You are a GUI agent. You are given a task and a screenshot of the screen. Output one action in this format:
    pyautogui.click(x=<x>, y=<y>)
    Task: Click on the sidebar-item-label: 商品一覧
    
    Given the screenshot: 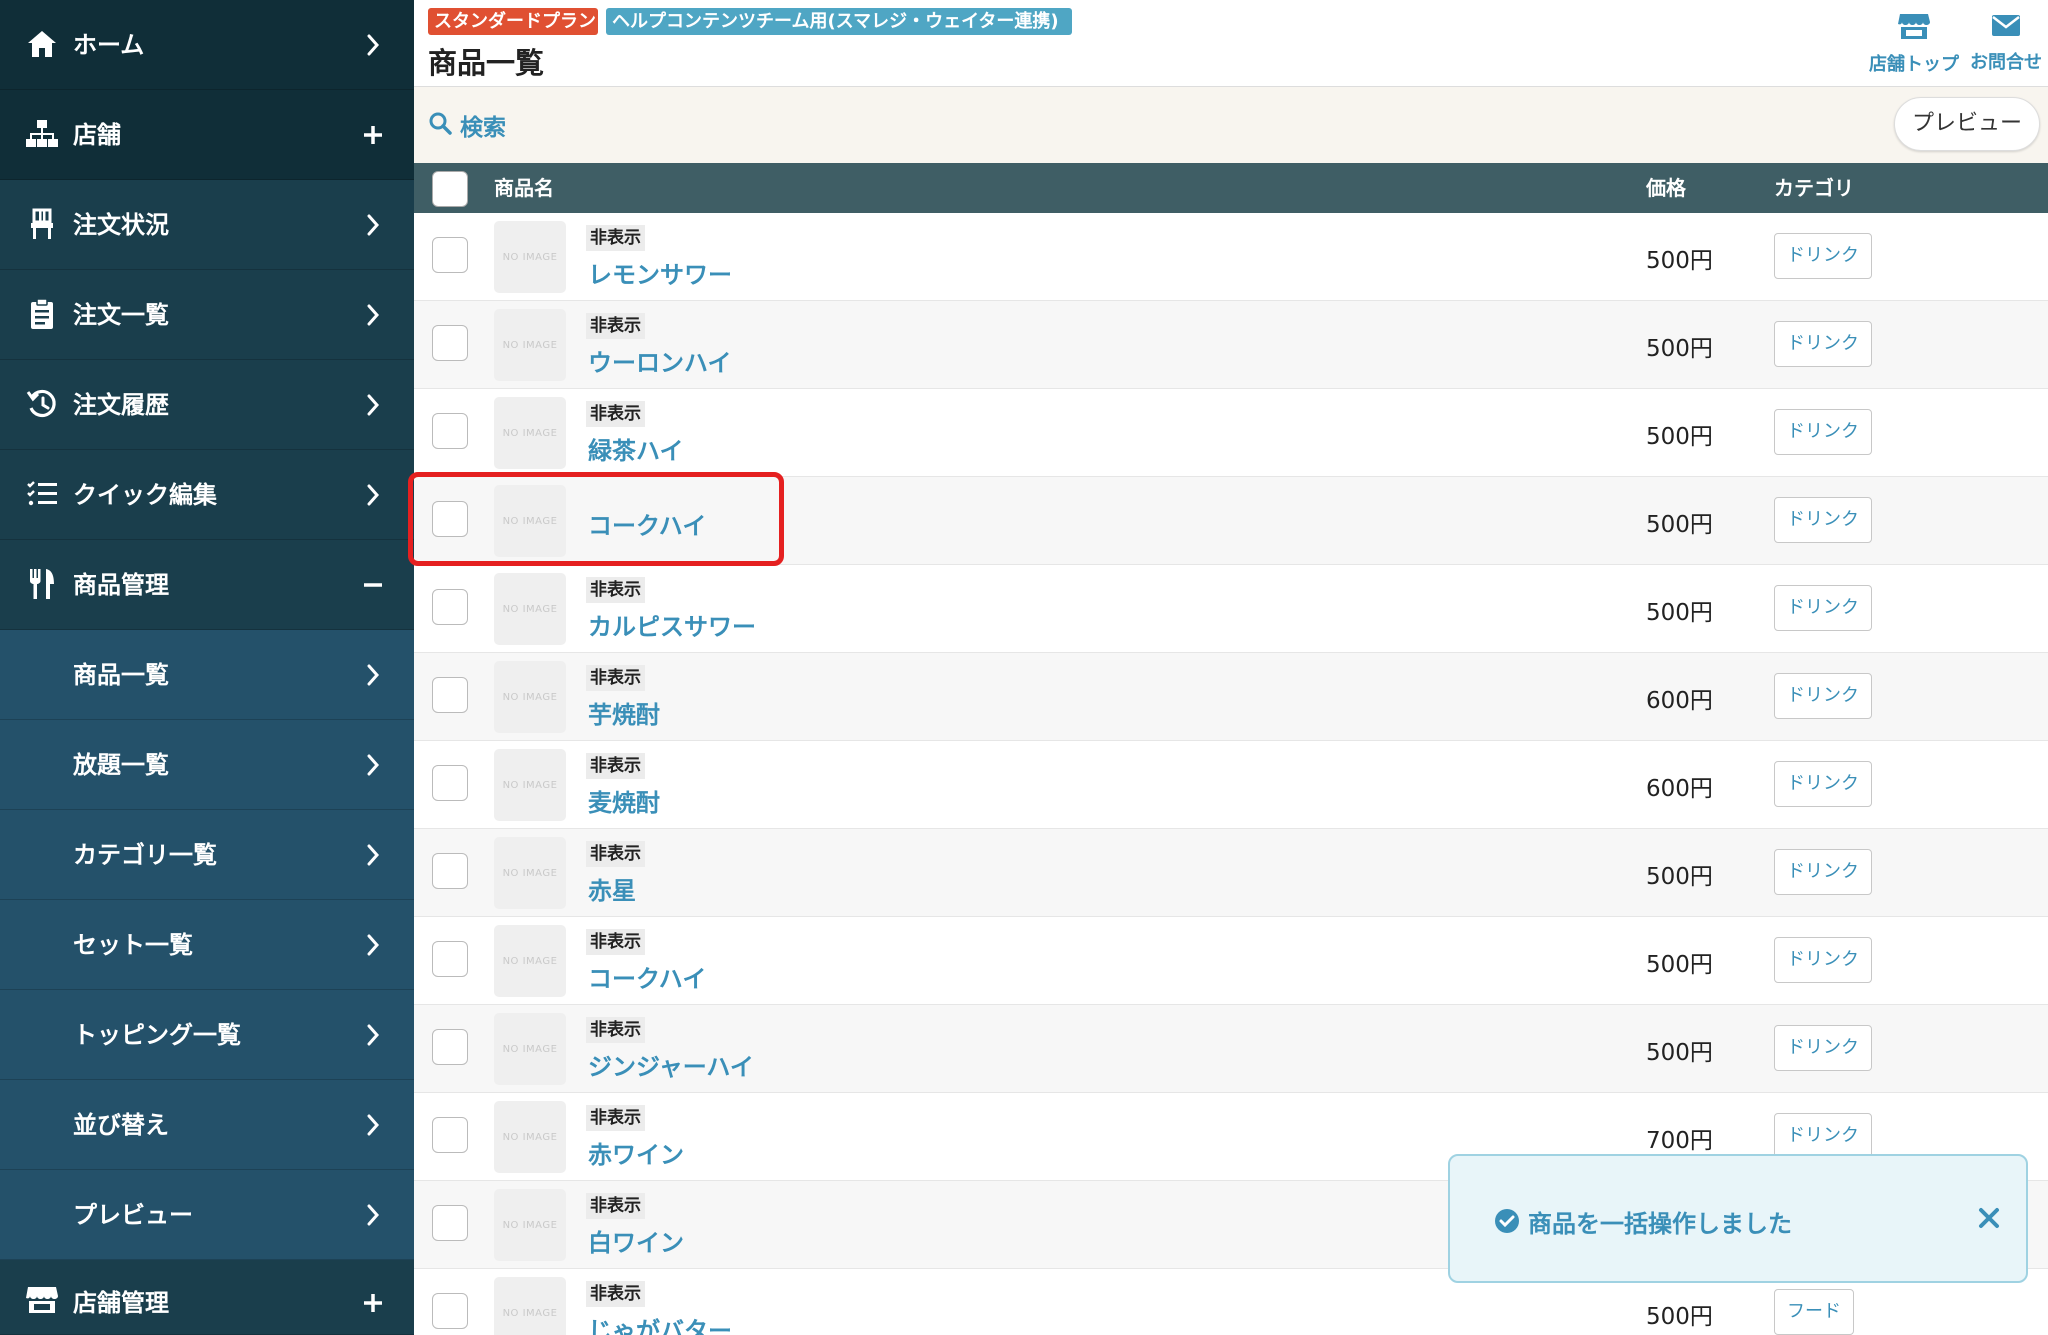 What is the action you would take?
    pyautogui.click(x=121, y=675)
    